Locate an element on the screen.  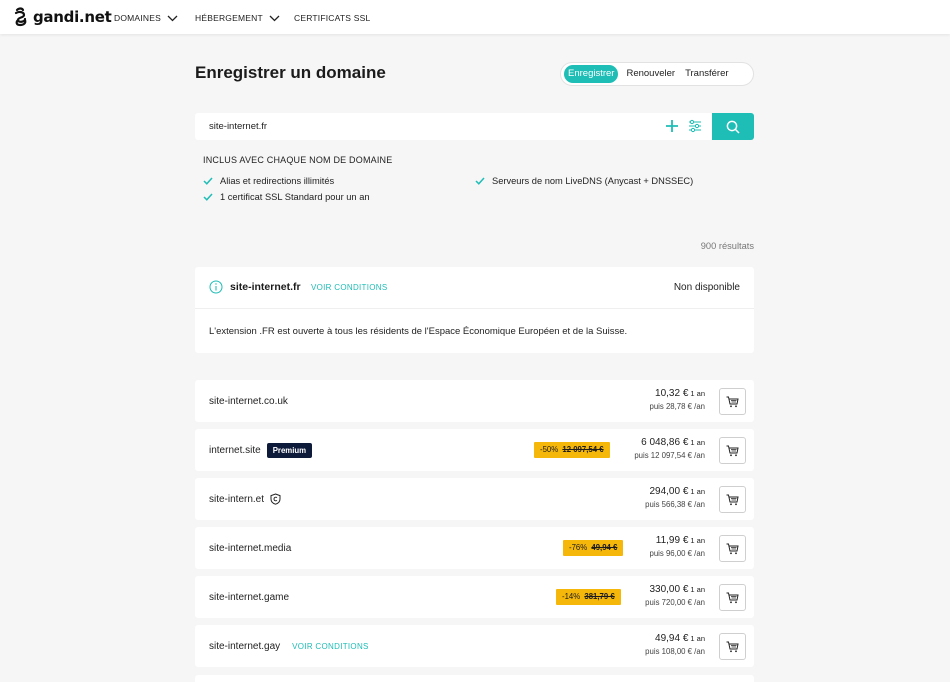
domain-row-partial is located at coordinates (474, 678).